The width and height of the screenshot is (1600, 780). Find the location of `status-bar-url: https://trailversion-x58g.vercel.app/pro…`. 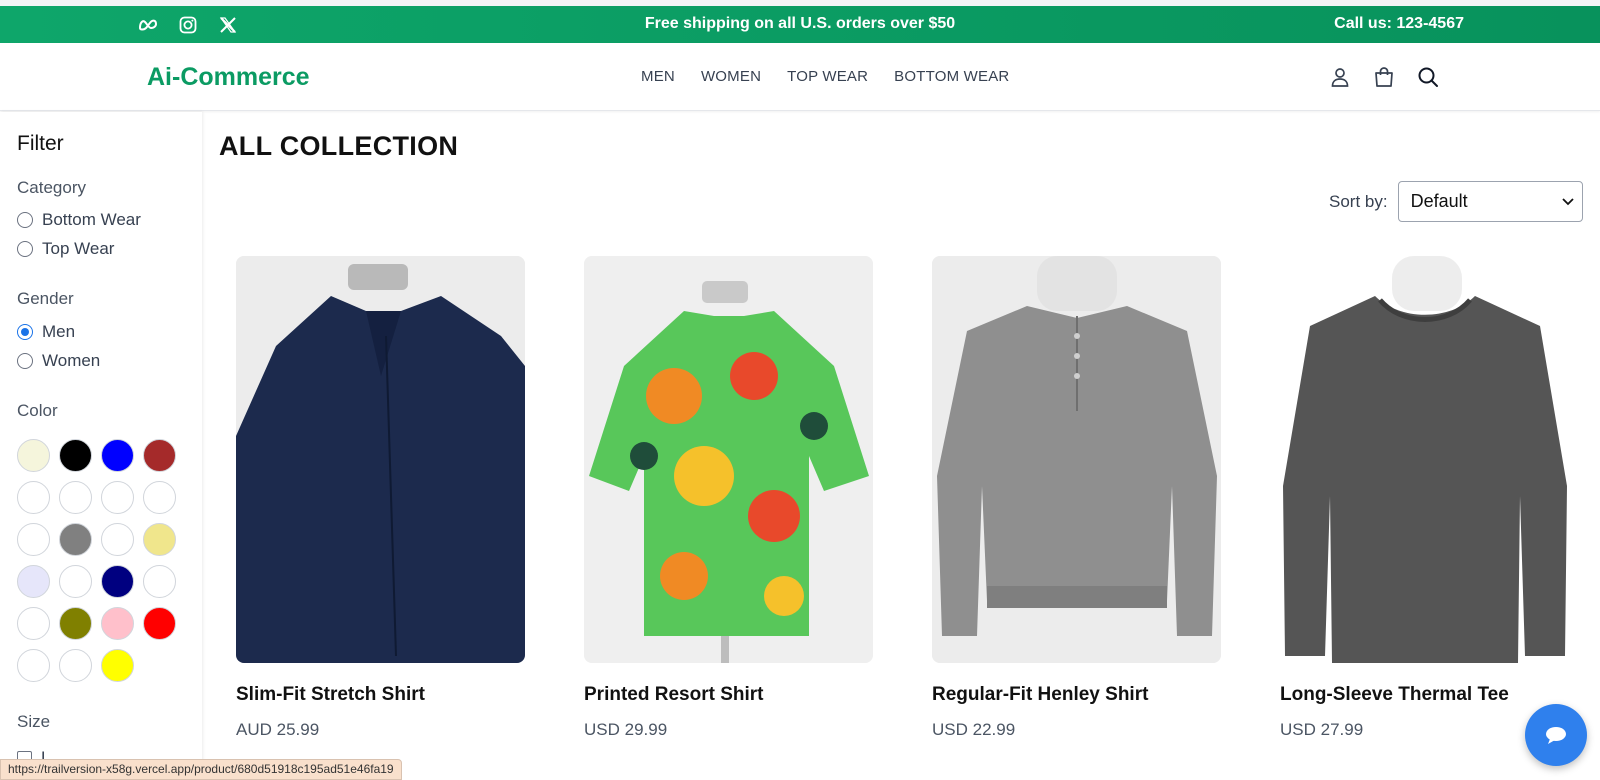

status-bar-url: https://trailversion-x58g.vercel.app/pro… is located at coordinates (201, 769).